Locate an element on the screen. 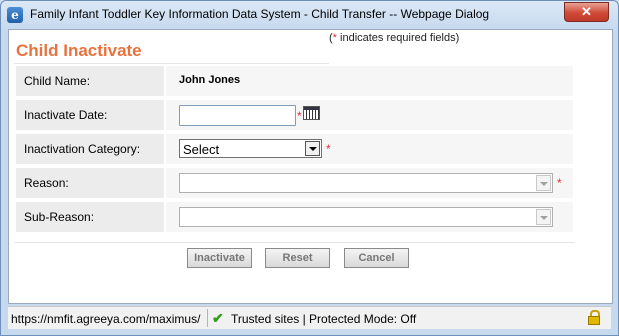  label-cell: Inactivate Date: is located at coordinates (90, 115).